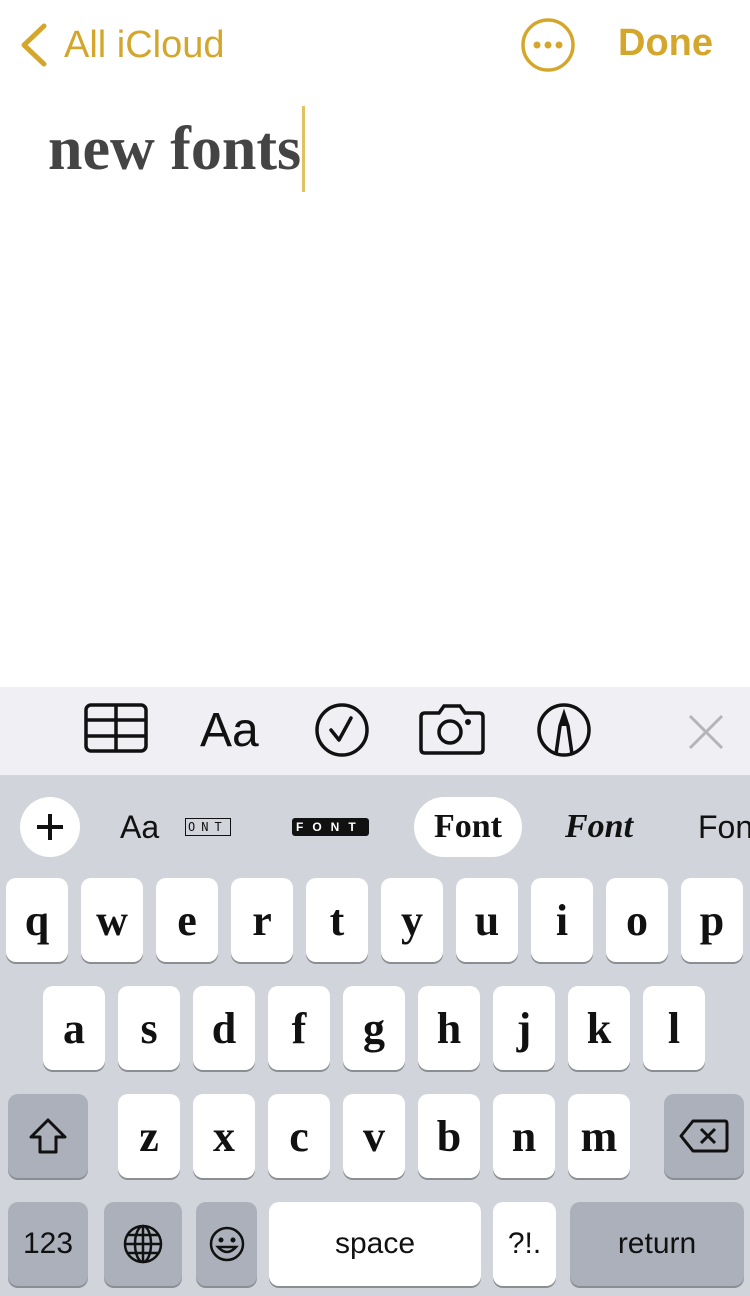 Image resolution: width=750 pixels, height=1296 pixels. I want to click on globe-key, so click(143, 1244).